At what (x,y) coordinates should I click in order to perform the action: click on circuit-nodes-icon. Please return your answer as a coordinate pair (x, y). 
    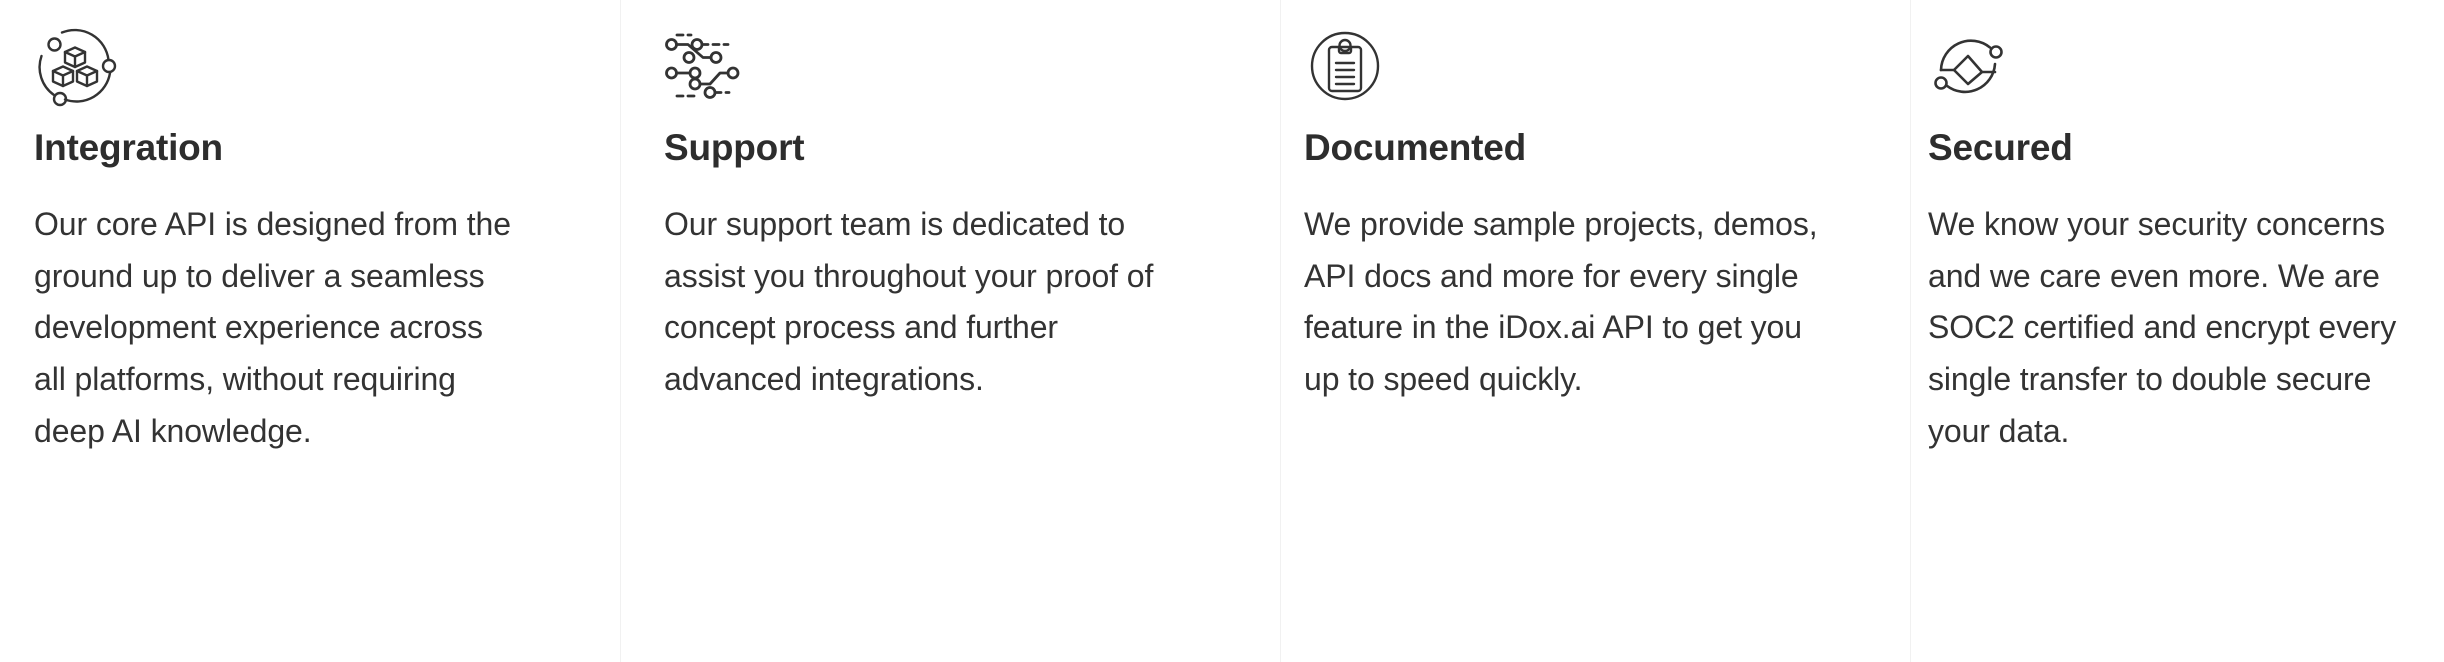
    Looking at the image, I should click on (922, 66).